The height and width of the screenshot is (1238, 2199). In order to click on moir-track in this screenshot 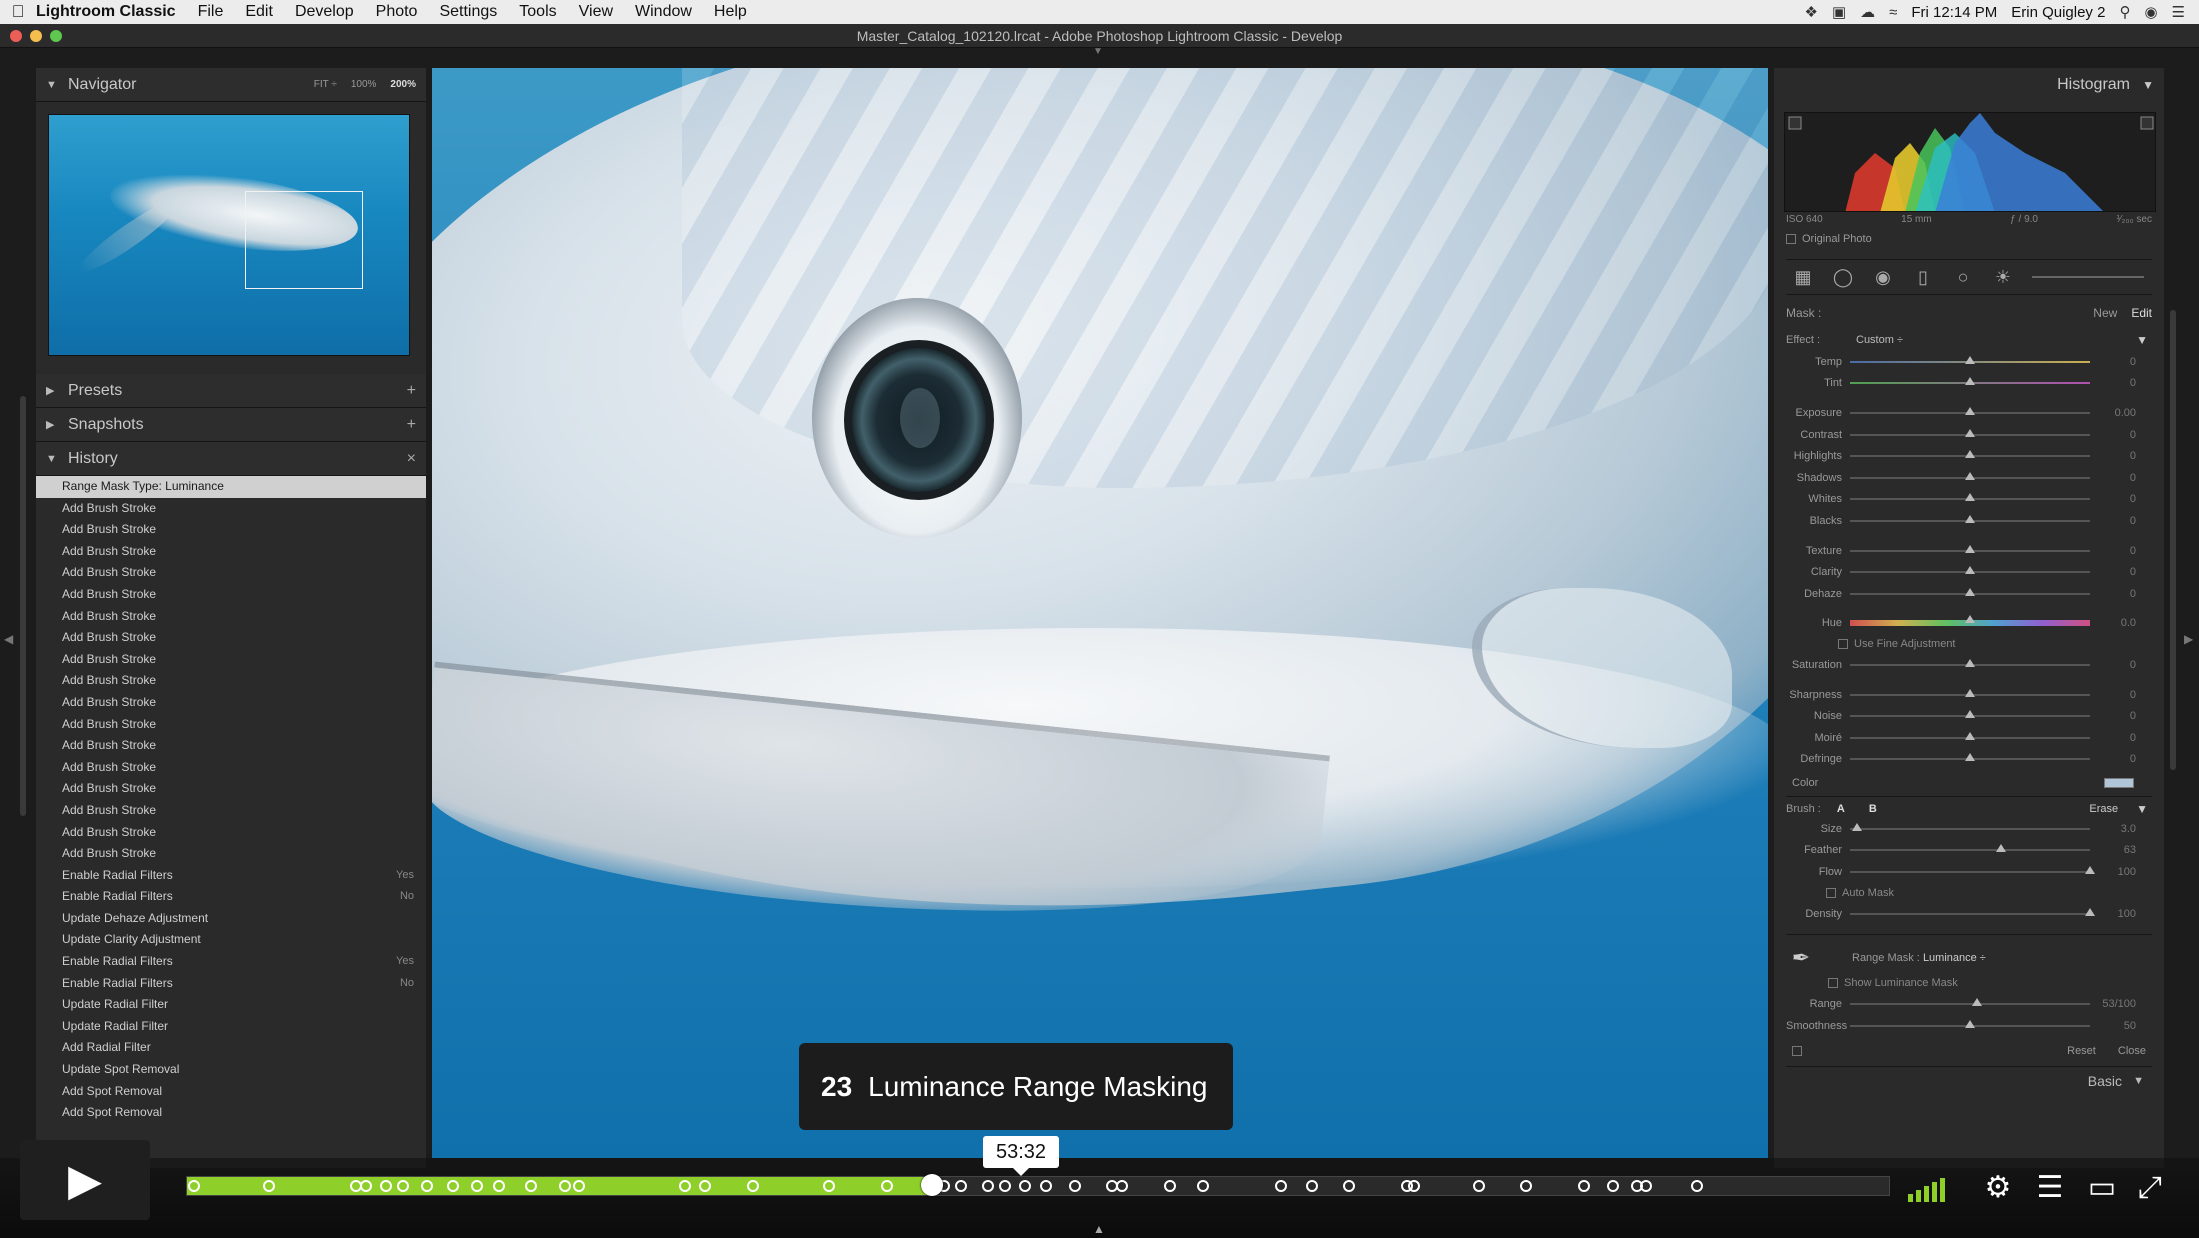, I will do `click(1970, 735)`.